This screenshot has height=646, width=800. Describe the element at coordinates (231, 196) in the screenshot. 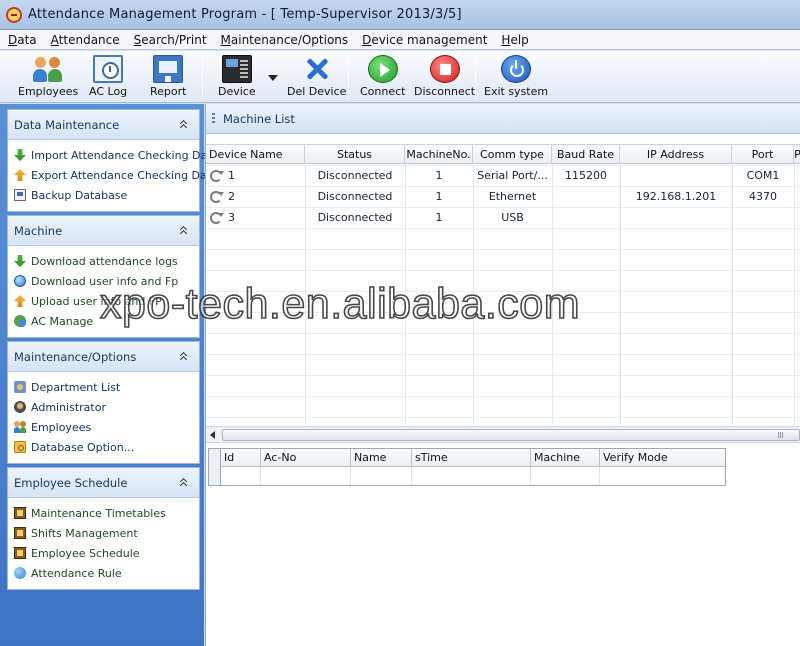

I see `device-name: 2` at that location.